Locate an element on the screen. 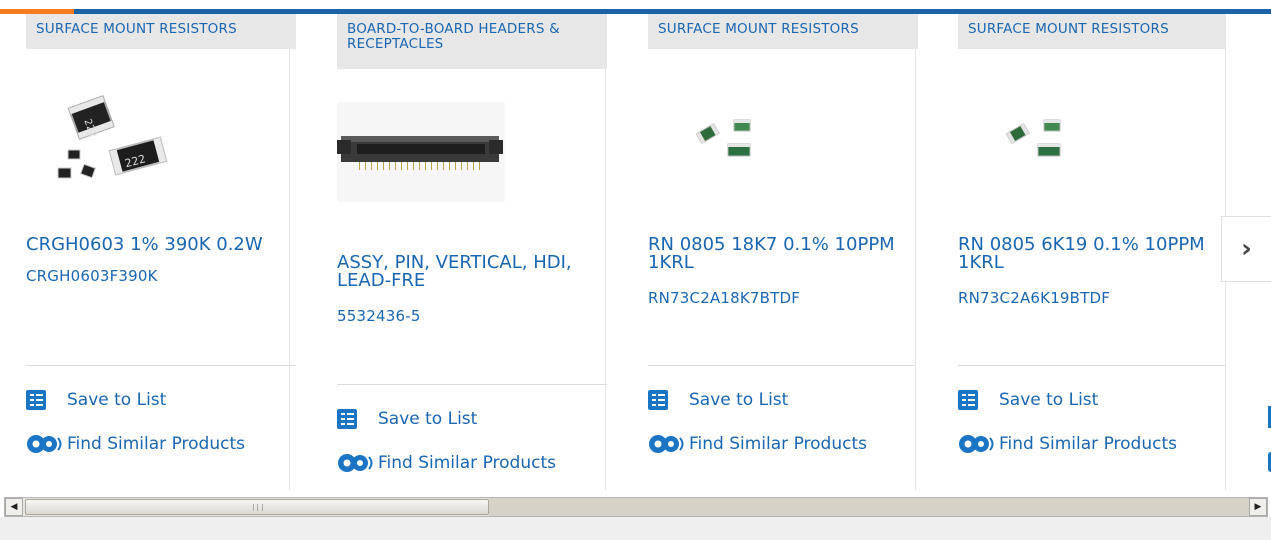  product-category: BOARD-TO-BOARD HEADERS & RECEPTACLES is located at coordinates (472, 41).